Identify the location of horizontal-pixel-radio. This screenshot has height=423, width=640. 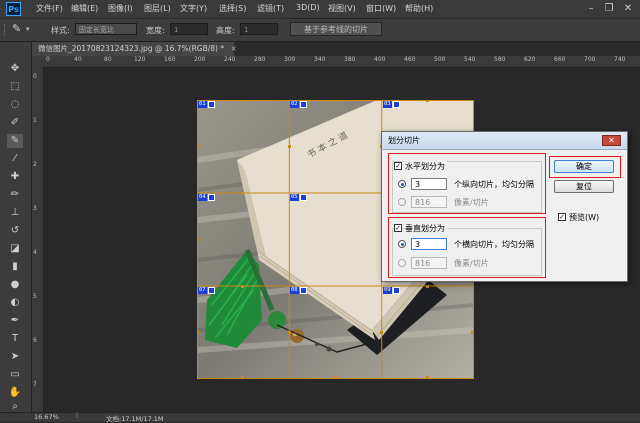
(402, 202).